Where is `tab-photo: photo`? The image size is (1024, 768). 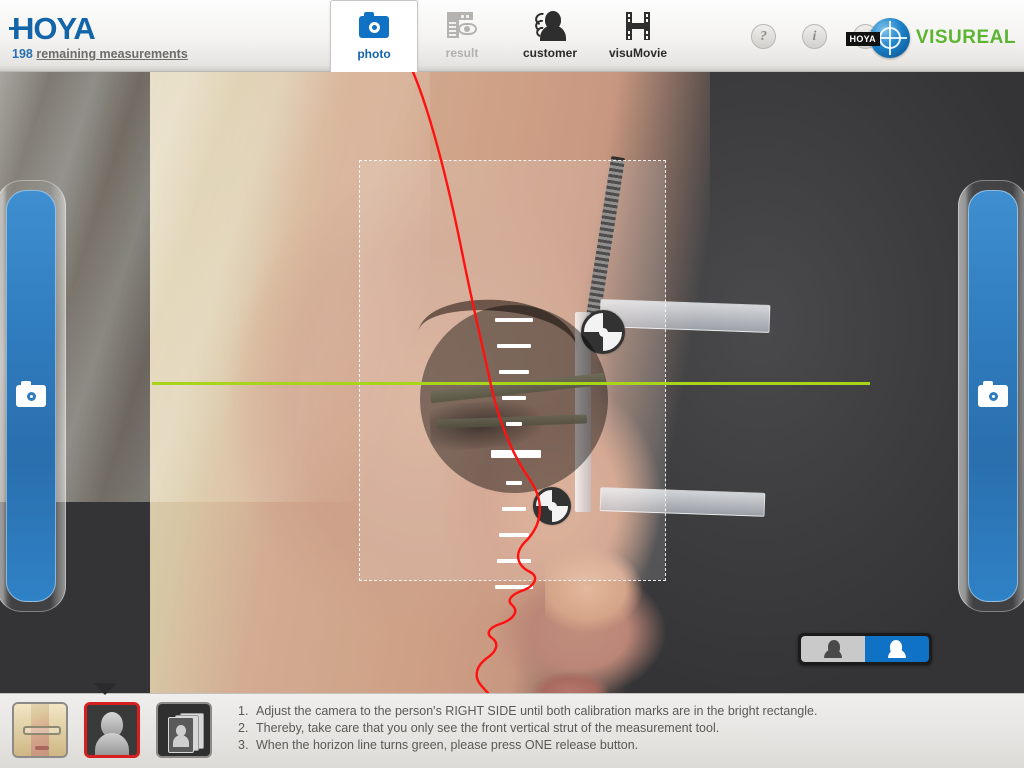
tab-photo: photo is located at coordinates (374, 36).